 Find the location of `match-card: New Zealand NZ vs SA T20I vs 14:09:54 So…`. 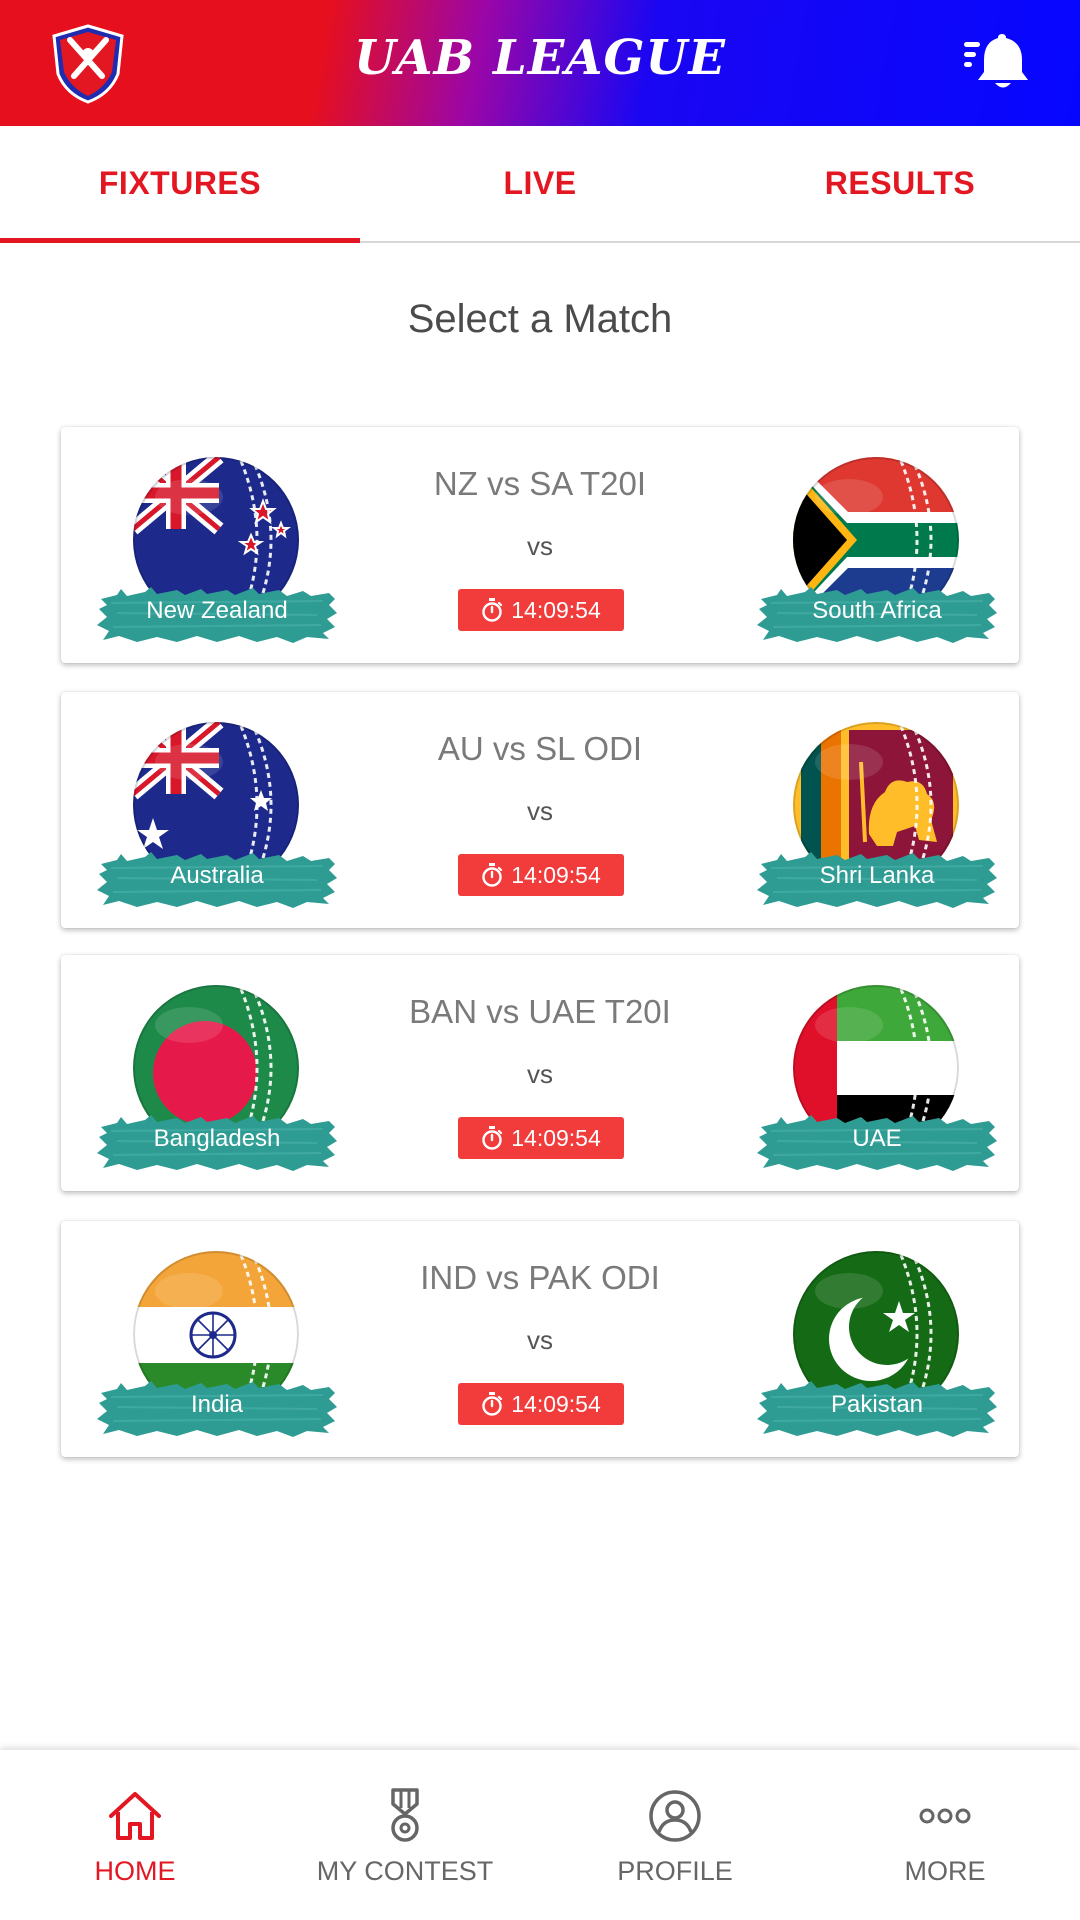

match-card: New Zealand NZ vs SA T20I vs 14:09:54 So… is located at coordinates (540, 545).